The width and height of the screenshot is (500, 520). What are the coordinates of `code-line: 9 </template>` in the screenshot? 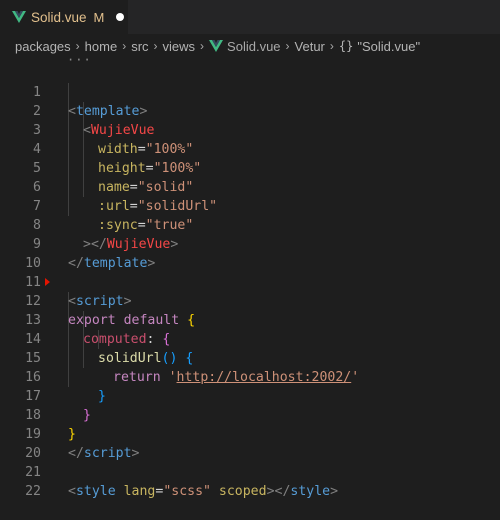 It's located at (250, 243).